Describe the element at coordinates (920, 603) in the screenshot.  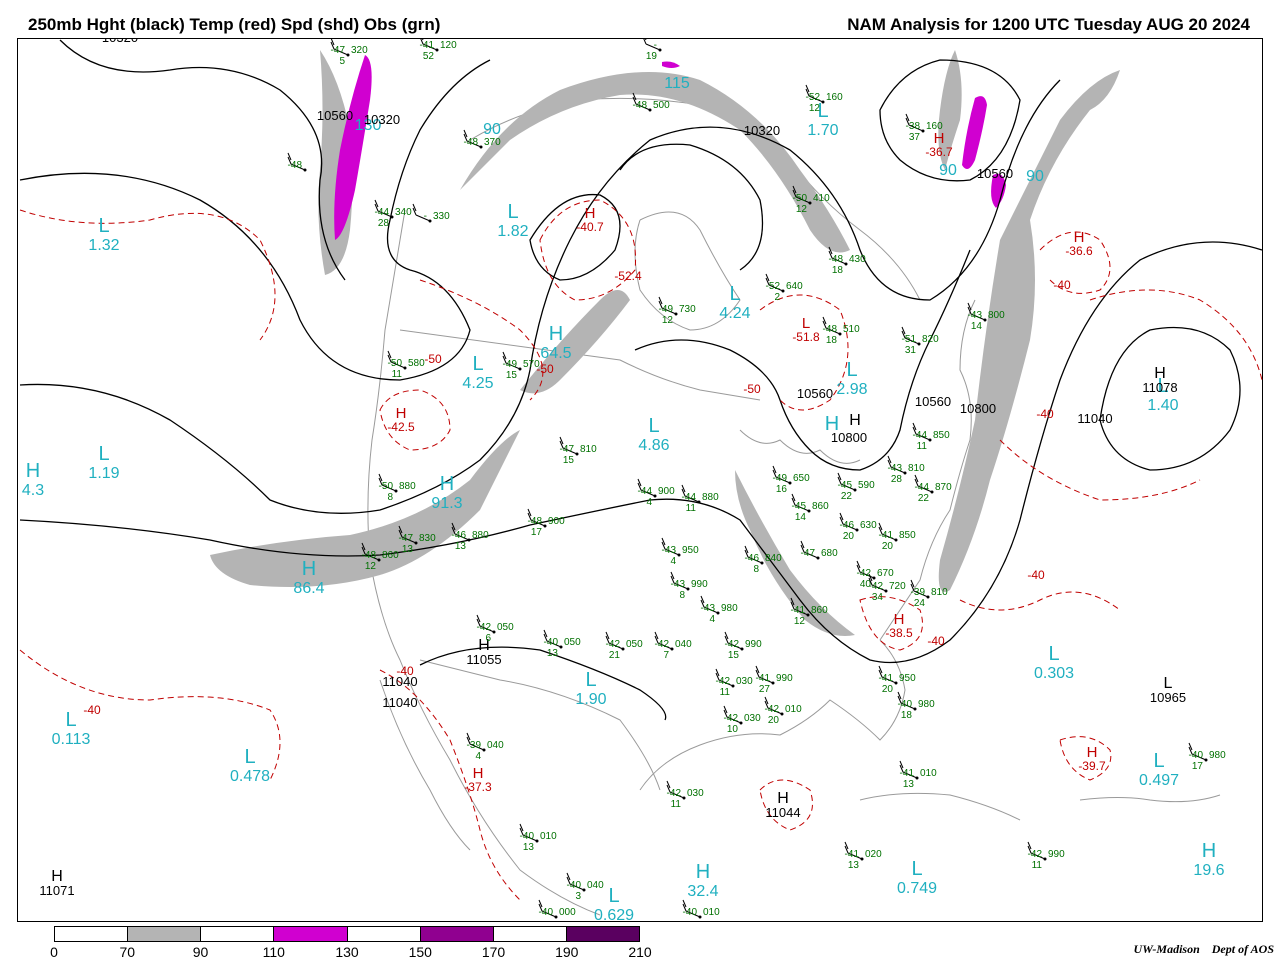
I see `obs-dewpoint-depression: 24` at that location.